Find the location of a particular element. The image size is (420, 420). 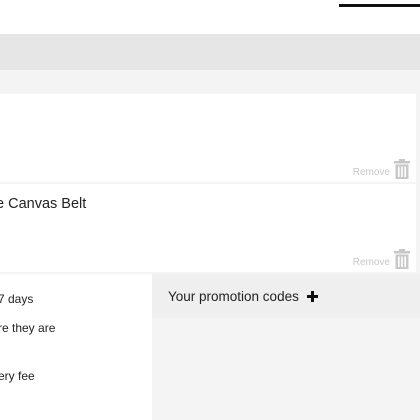

delivery-location-text: re they are is located at coordinates (28, 328).